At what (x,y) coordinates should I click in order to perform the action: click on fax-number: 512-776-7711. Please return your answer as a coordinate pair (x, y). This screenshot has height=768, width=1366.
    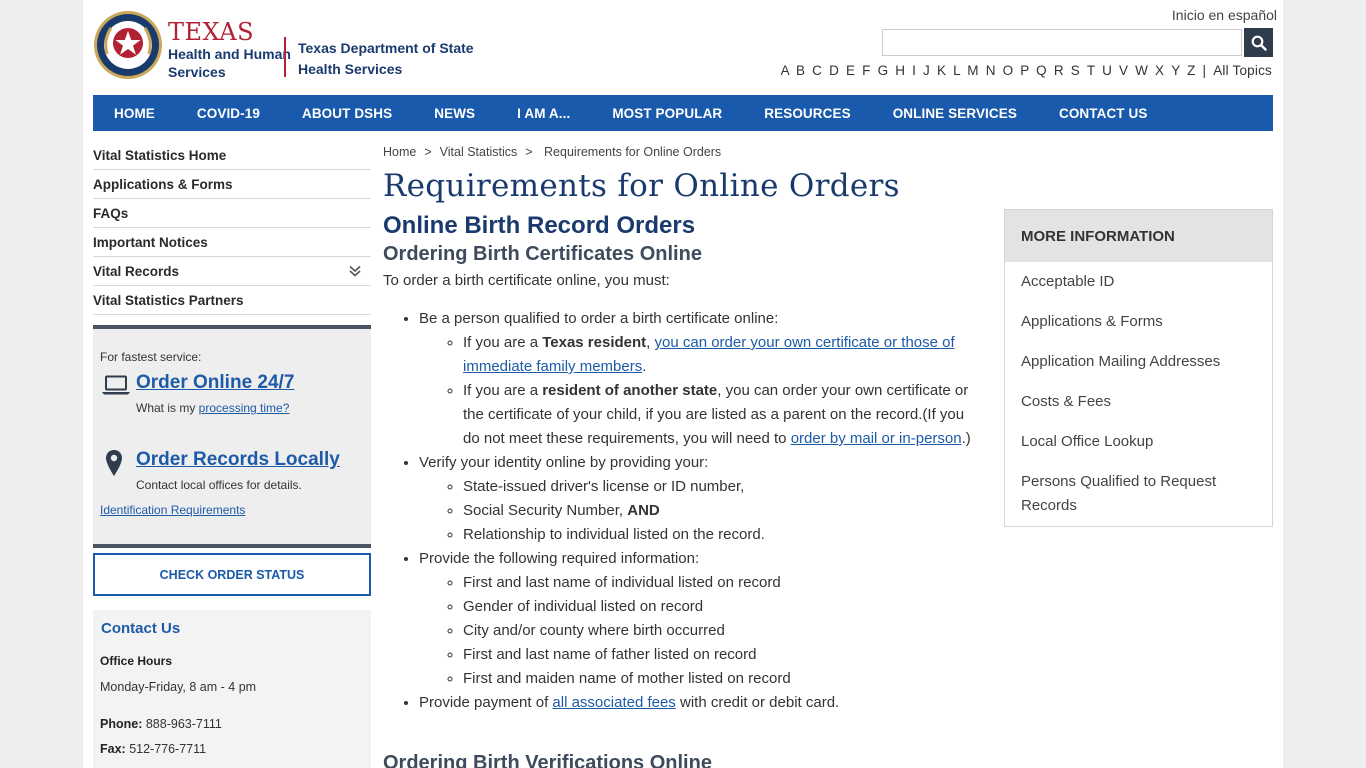
    Looking at the image, I should click on (168, 749).